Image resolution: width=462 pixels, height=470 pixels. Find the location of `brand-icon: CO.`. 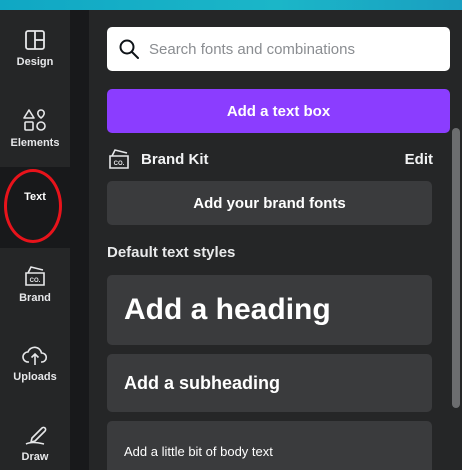

brand-icon: CO. is located at coordinates (35, 276).